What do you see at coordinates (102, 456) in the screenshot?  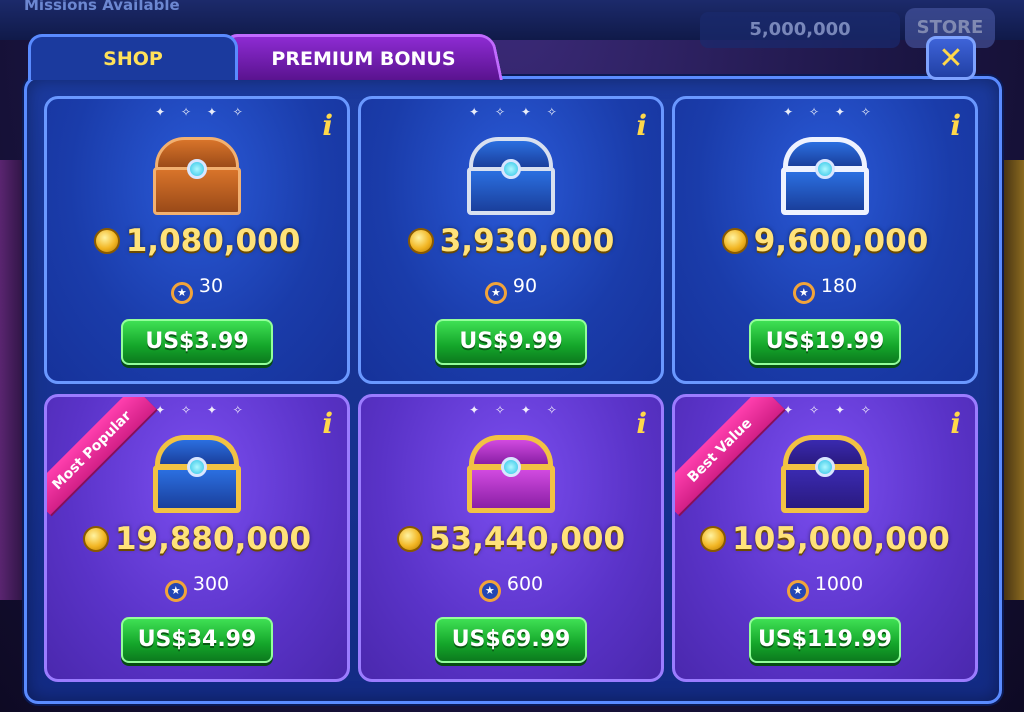 I see `most-popular-ribbon: Most Popular` at bounding box center [102, 456].